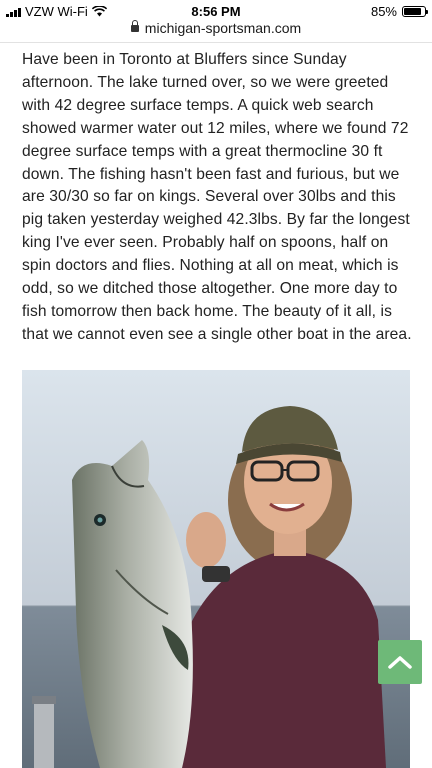 This screenshot has width=432, height=768. Describe the element at coordinates (399, 11) in the screenshot. I see `battery-group: 85%` at that location.